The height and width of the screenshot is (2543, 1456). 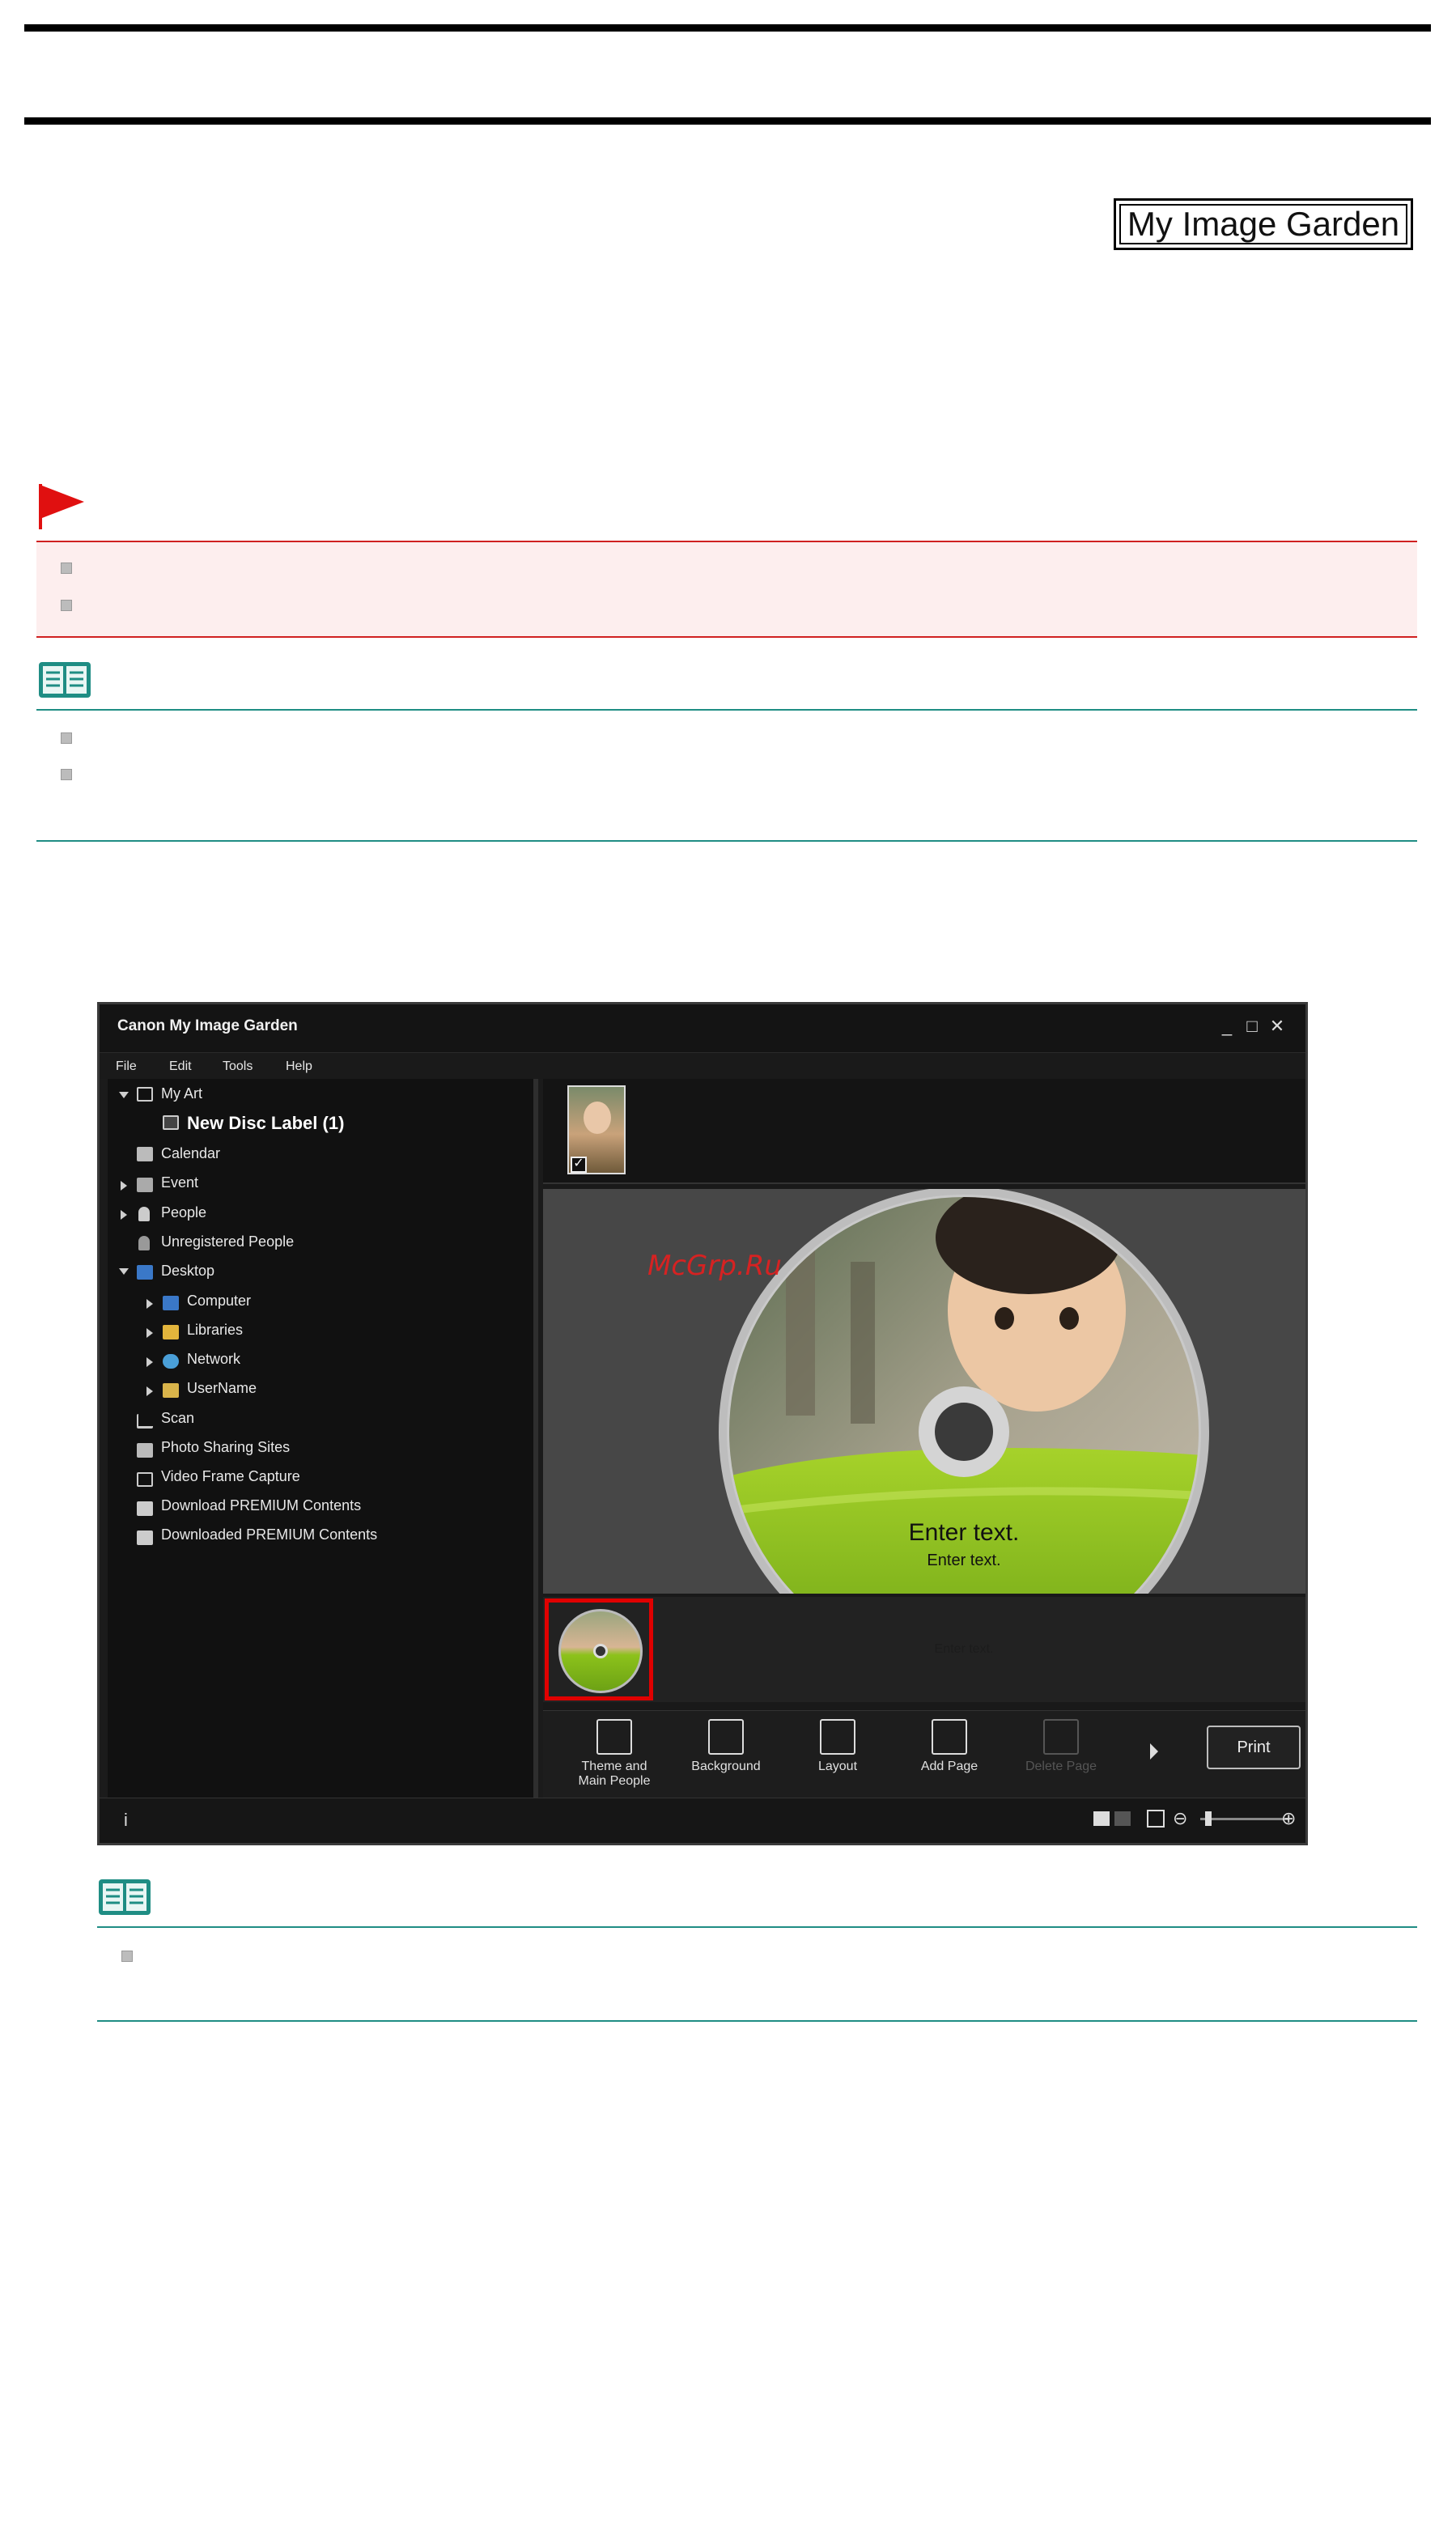 I want to click on layout-button: Layout, so click(x=837, y=1747).